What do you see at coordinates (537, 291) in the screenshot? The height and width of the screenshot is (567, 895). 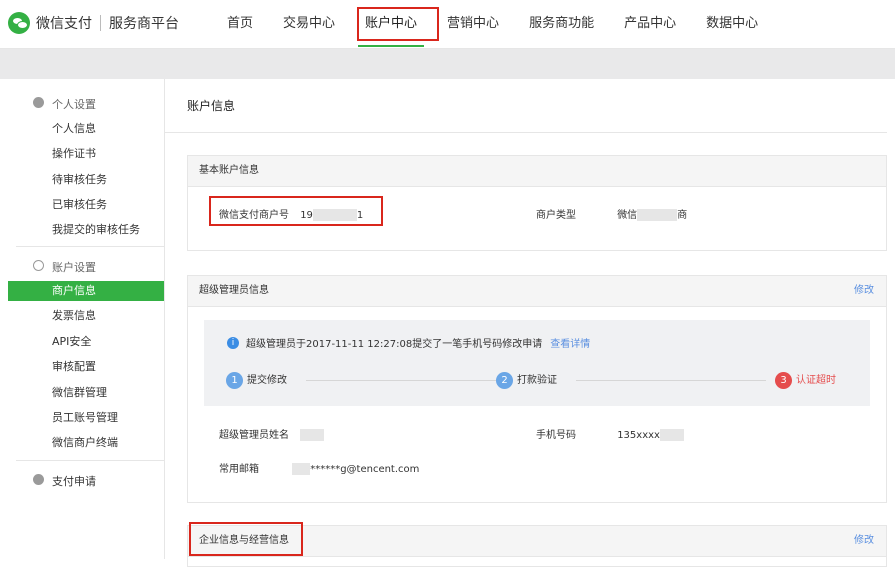 I see `admin-info-header: 超级管理员信息 修改` at bounding box center [537, 291].